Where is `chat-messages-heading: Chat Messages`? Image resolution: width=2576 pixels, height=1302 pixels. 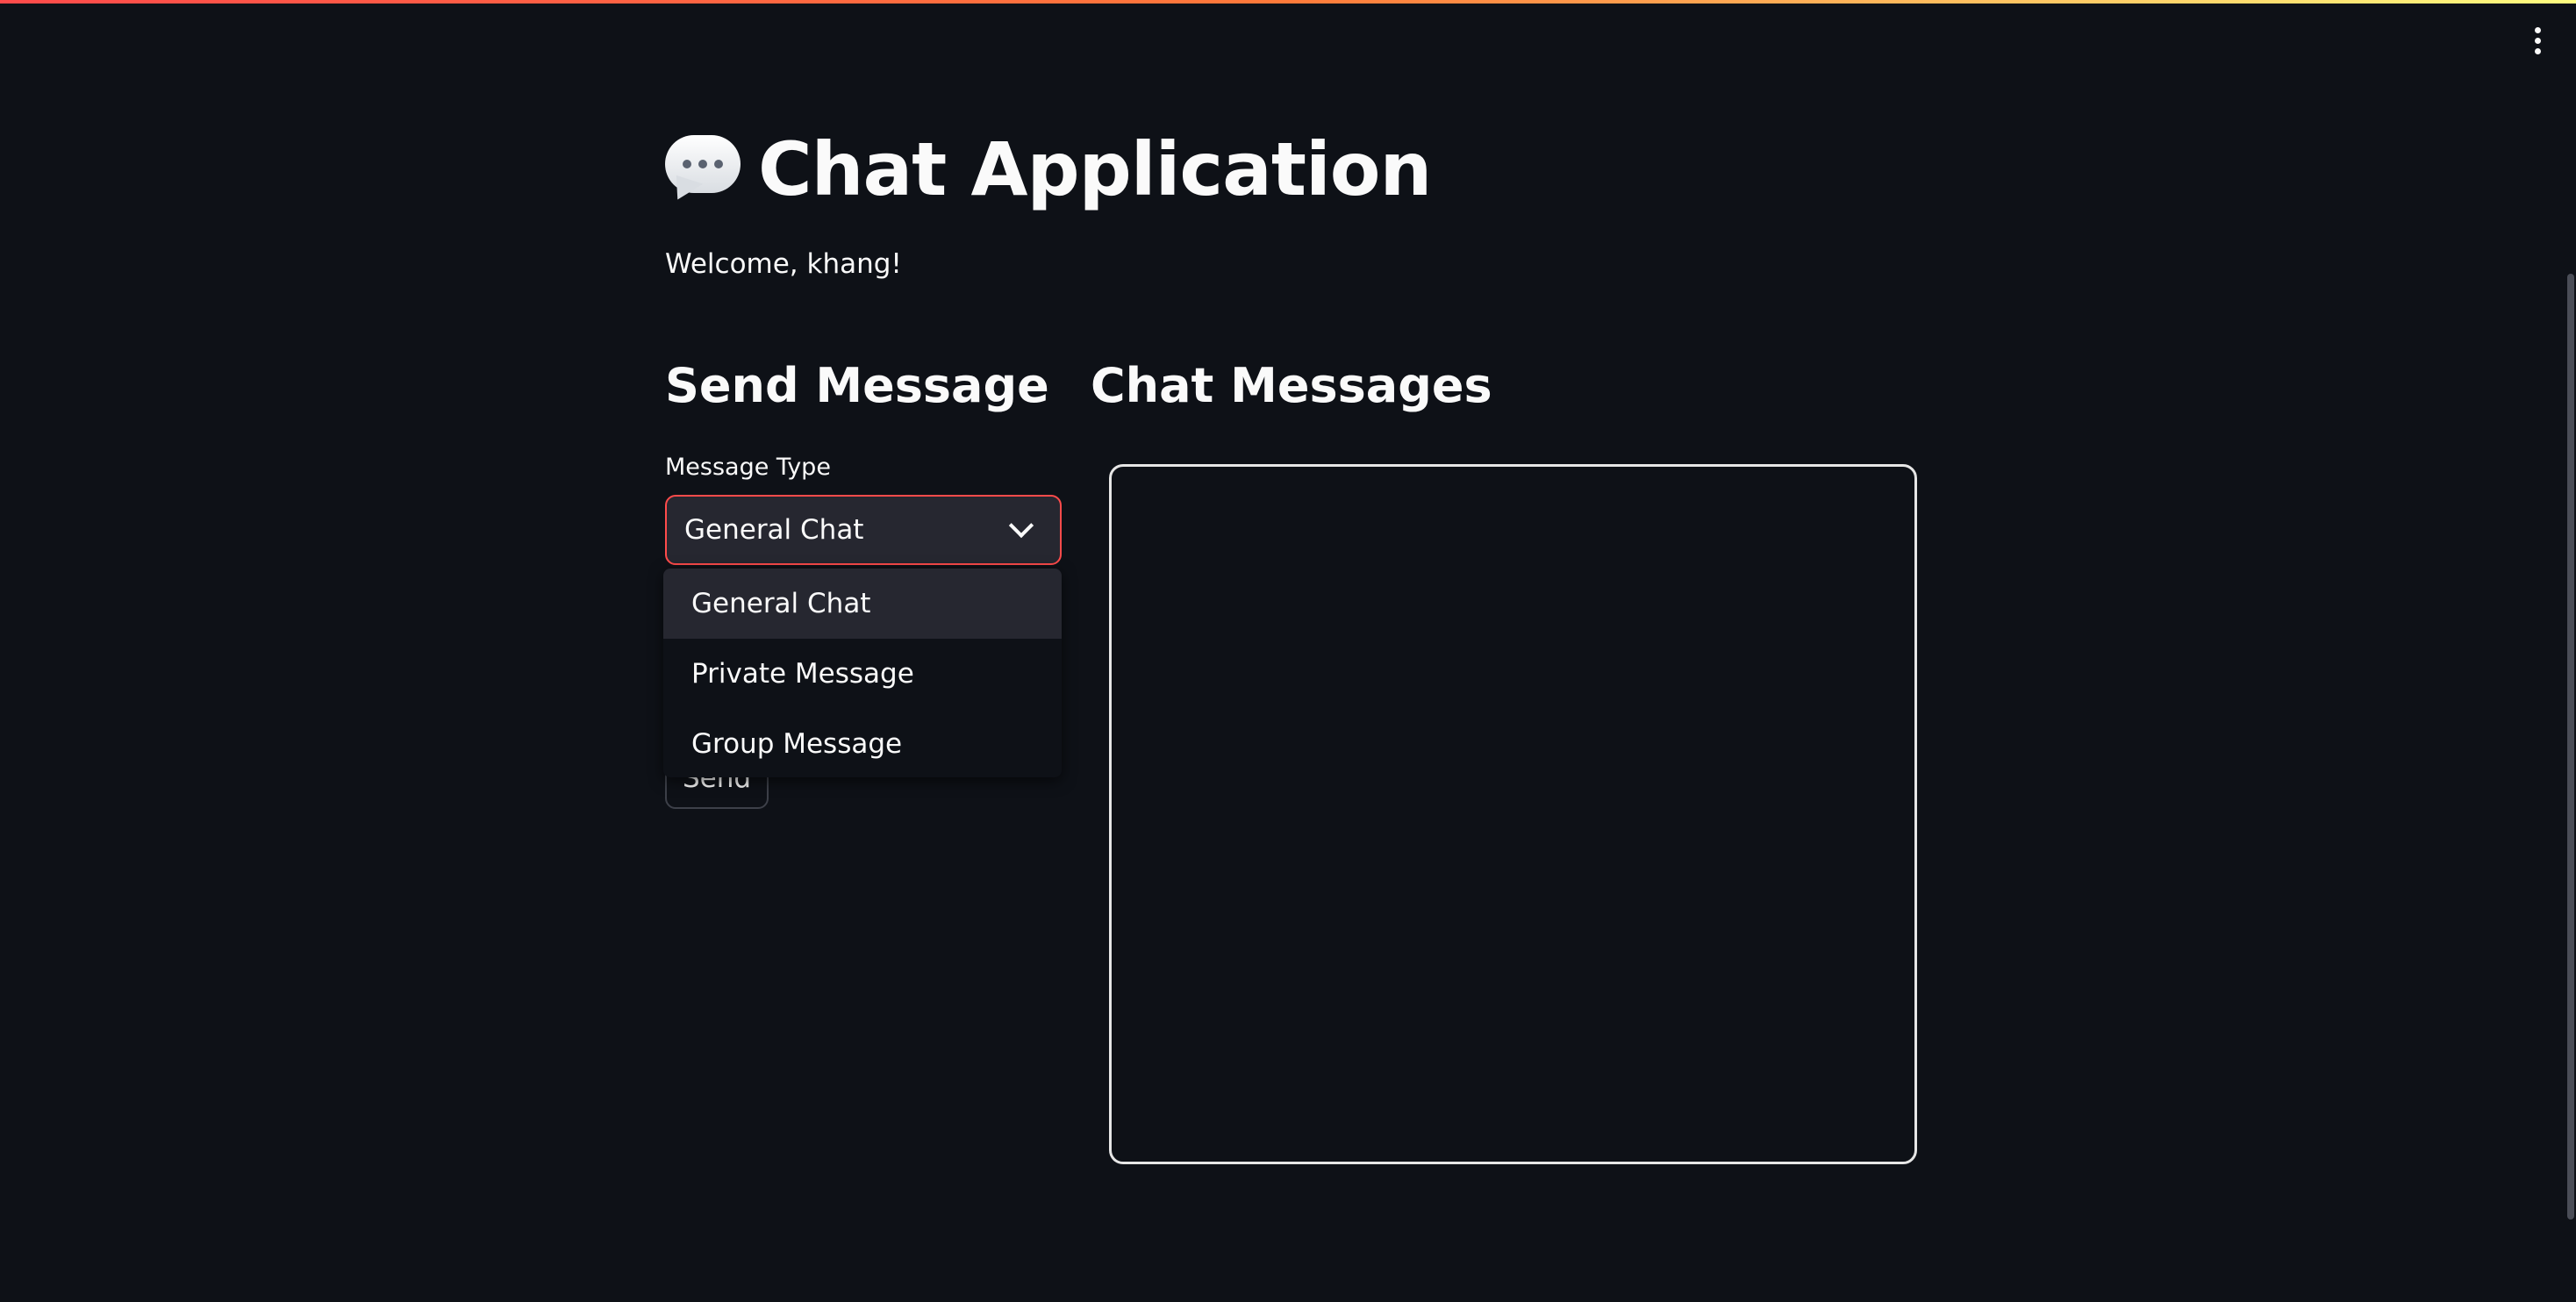 chat-messages-heading: Chat Messages is located at coordinates (1291, 386).